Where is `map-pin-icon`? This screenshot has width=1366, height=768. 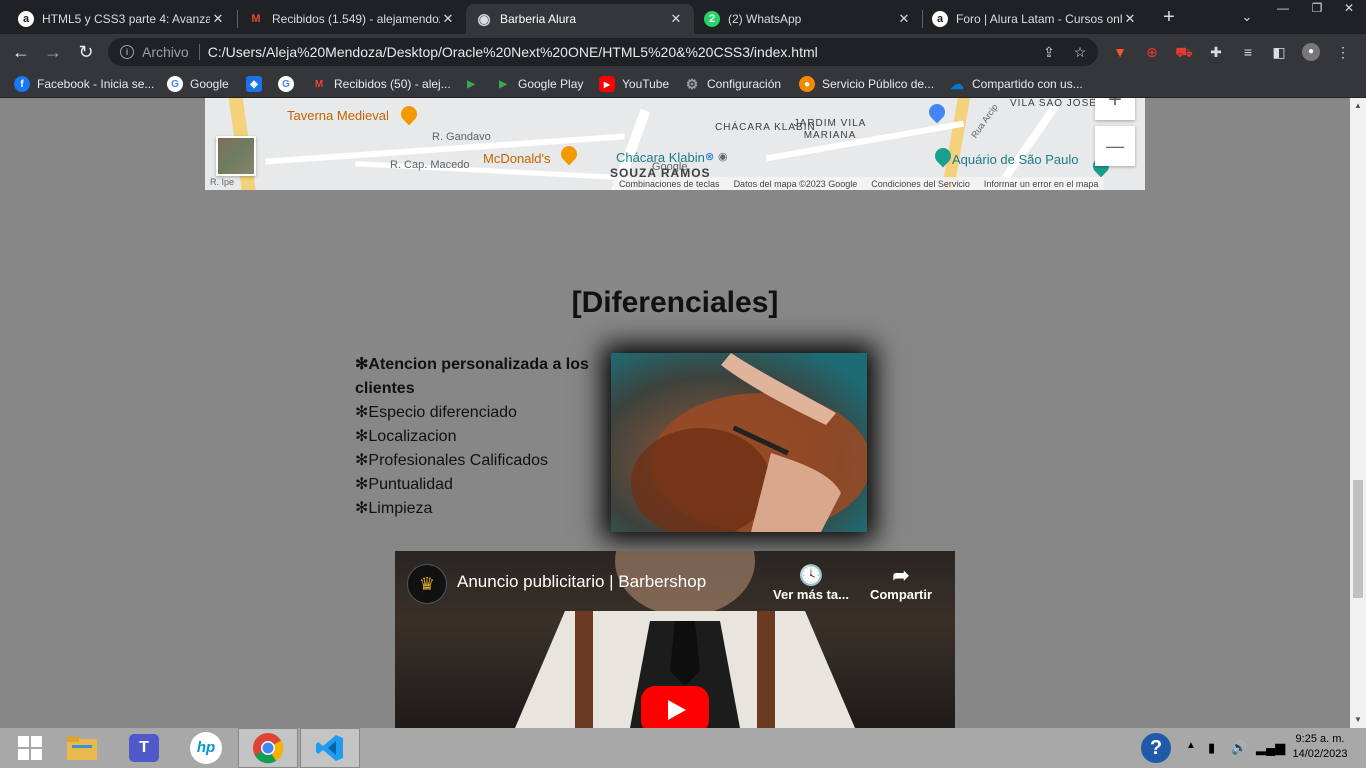 map-pin-icon is located at coordinates (937, 112).